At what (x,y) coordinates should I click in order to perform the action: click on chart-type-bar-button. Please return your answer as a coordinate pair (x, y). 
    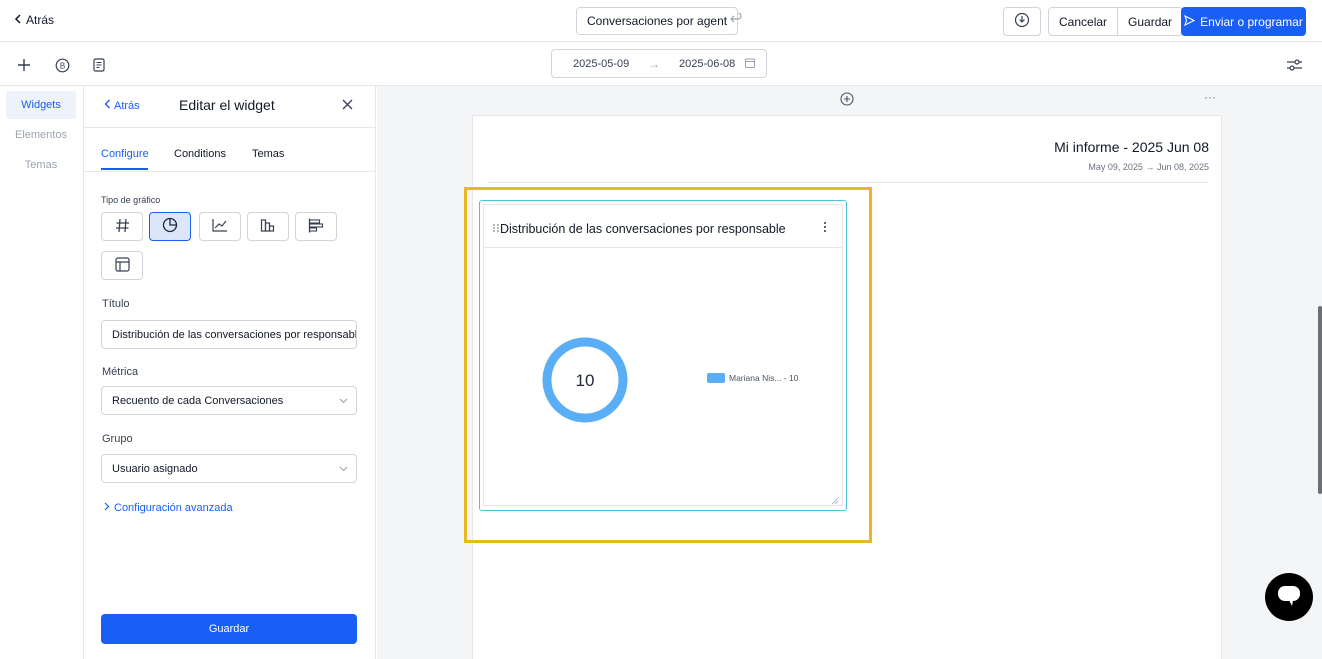
    Looking at the image, I should click on (268, 226).